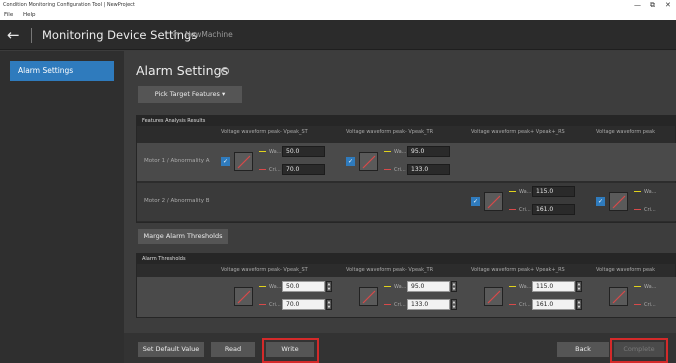 The image size is (676, 363). What do you see at coordinates (428, 304) in the screenshot?
I see `critical-threshold-input: 133.0` at bounding box center [428, 304].